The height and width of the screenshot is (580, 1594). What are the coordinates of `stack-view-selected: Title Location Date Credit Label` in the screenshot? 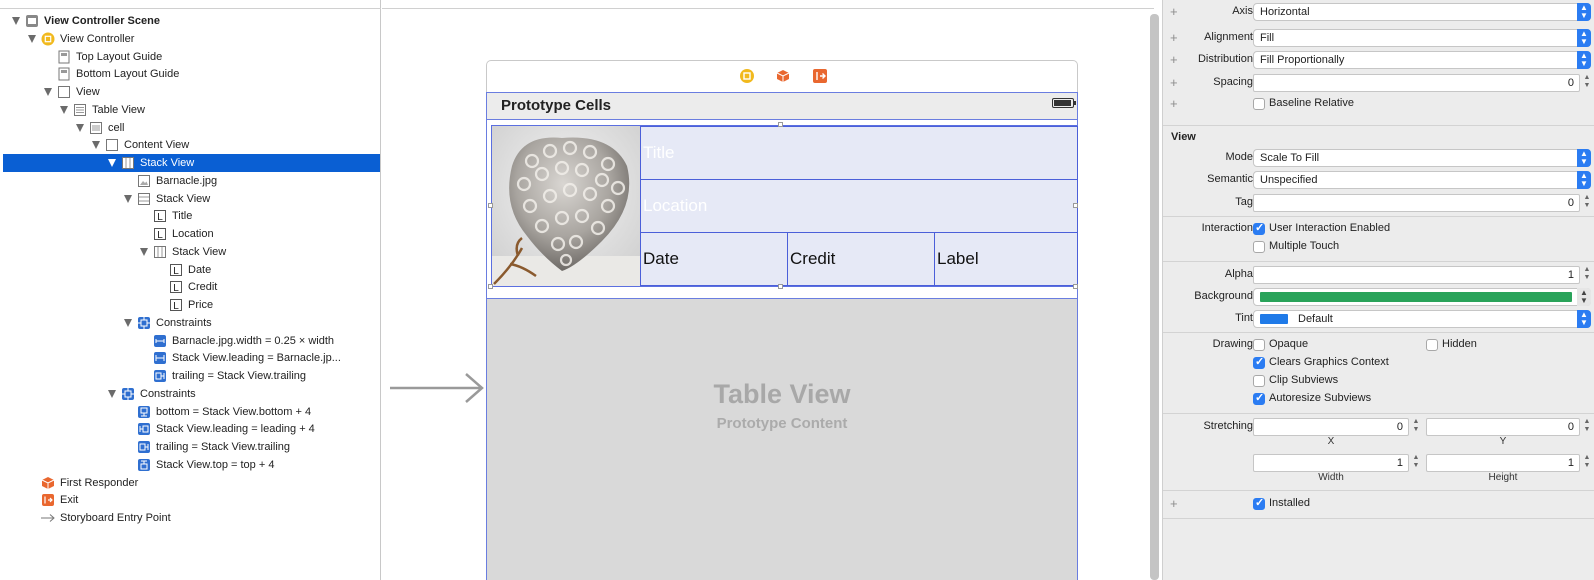 It's located at (784, 206).